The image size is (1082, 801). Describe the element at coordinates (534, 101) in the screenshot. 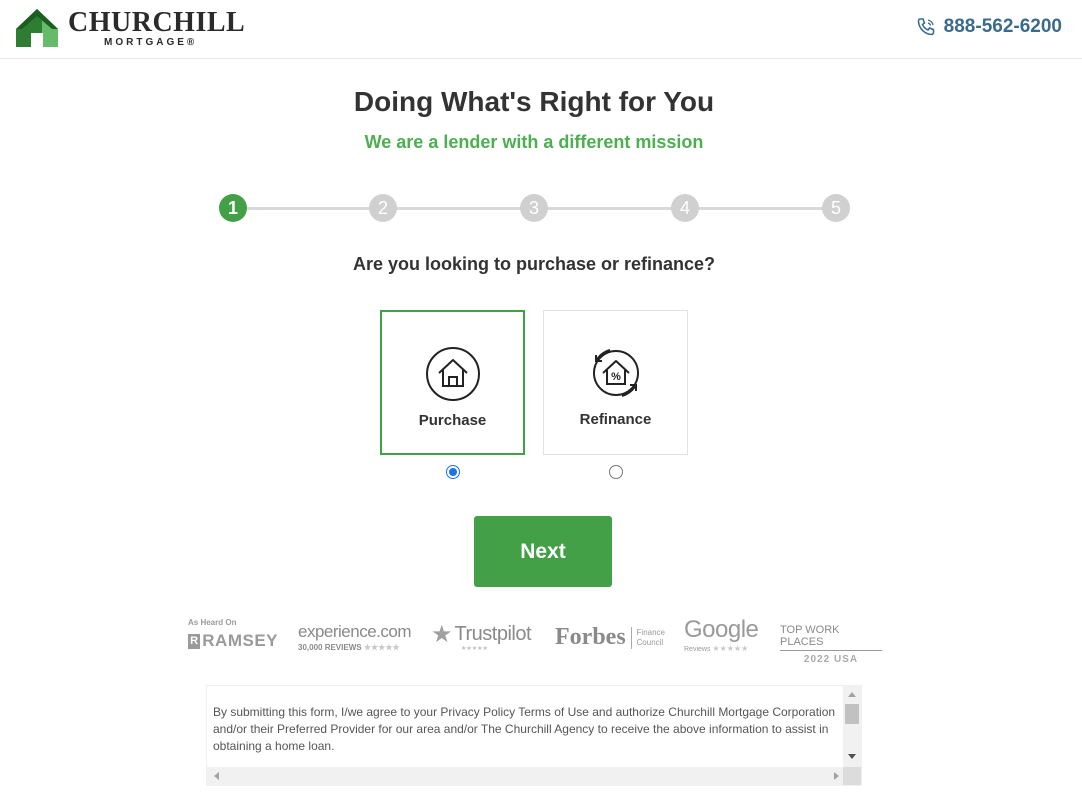

I see `page-title: Doing What's Right for You` at that location.